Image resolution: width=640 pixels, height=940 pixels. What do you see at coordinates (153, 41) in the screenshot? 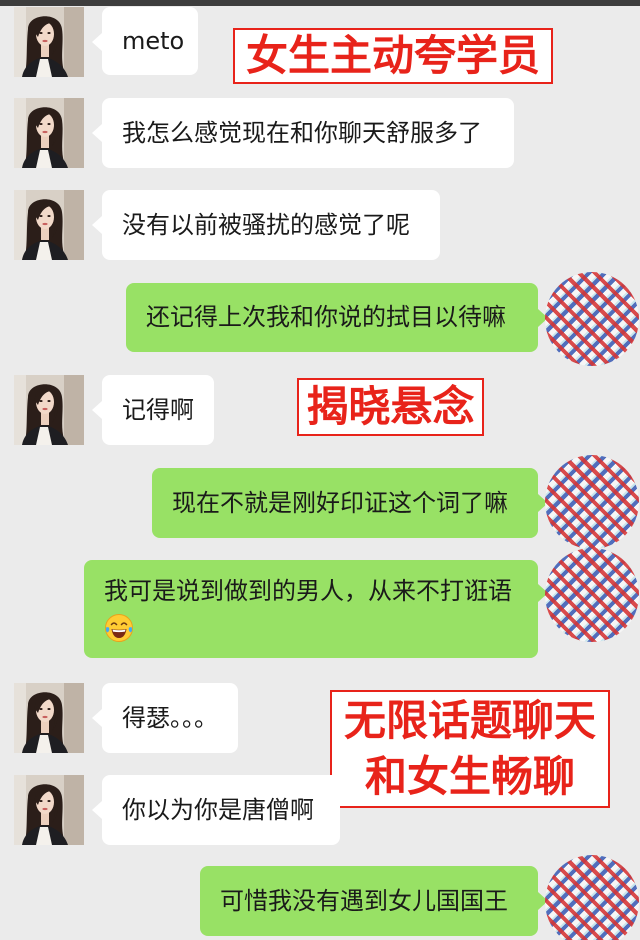
I see `message-text: meto` at bounding box center [153, 41].